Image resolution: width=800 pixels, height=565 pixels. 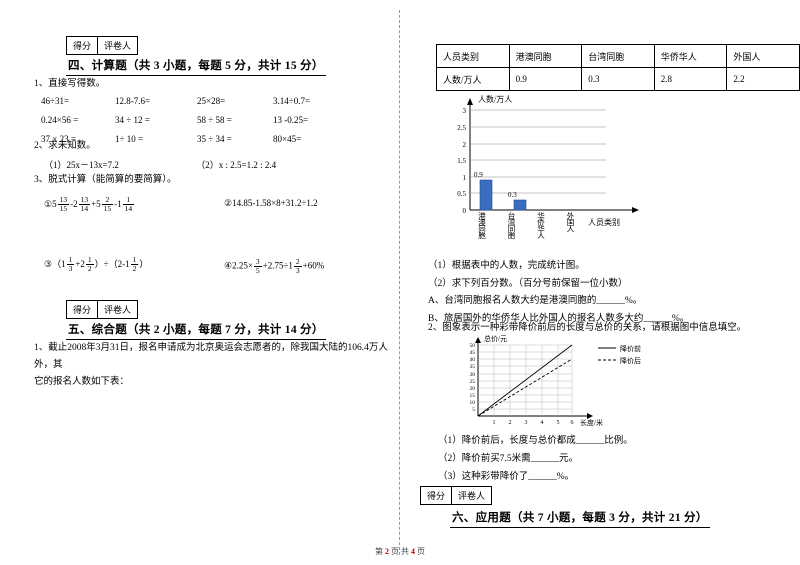 What do you see at coordinates (506, 266) in the screenshot?
I see `q-after-chart-1: （1）根据表中的人数，完成统计图。` at bounding box center [506, 266].